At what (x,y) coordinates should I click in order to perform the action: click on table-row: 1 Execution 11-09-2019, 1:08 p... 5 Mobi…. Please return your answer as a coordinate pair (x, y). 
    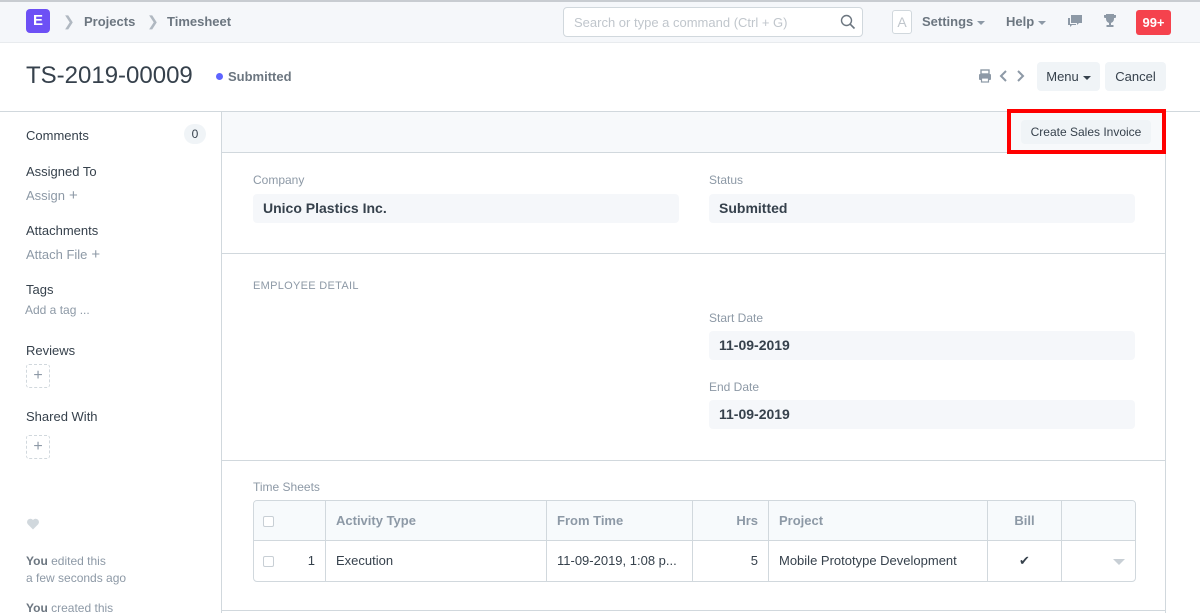
    Looking at the image, I should click on (694, 561).